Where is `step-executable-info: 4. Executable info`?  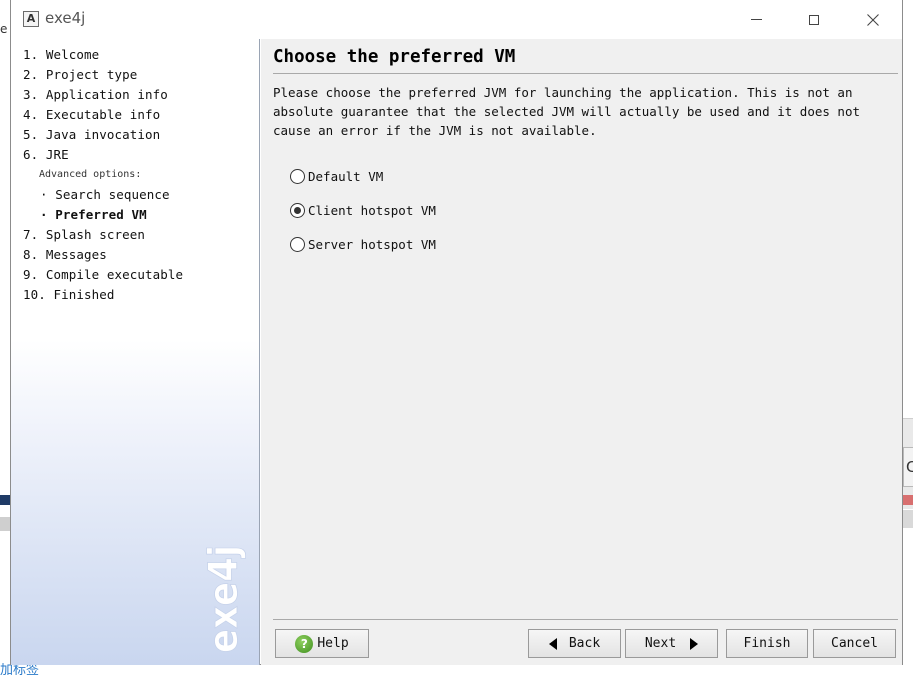 step-executable-info: 4. Executable info is located at coordinates (91, 114).